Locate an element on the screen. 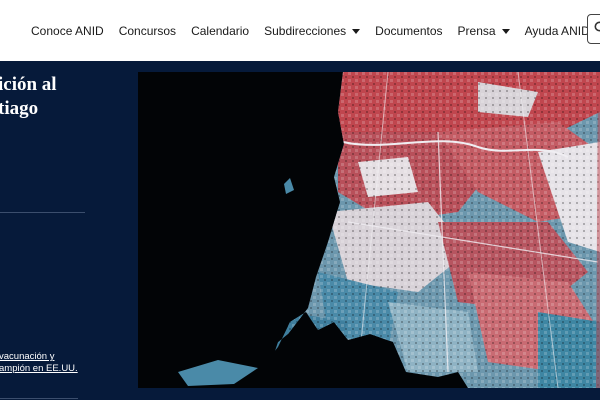 This screenshot has height=400, width=600. nav-conoce-anid-label: Conoce ANID is located at coordinates (67, 30).